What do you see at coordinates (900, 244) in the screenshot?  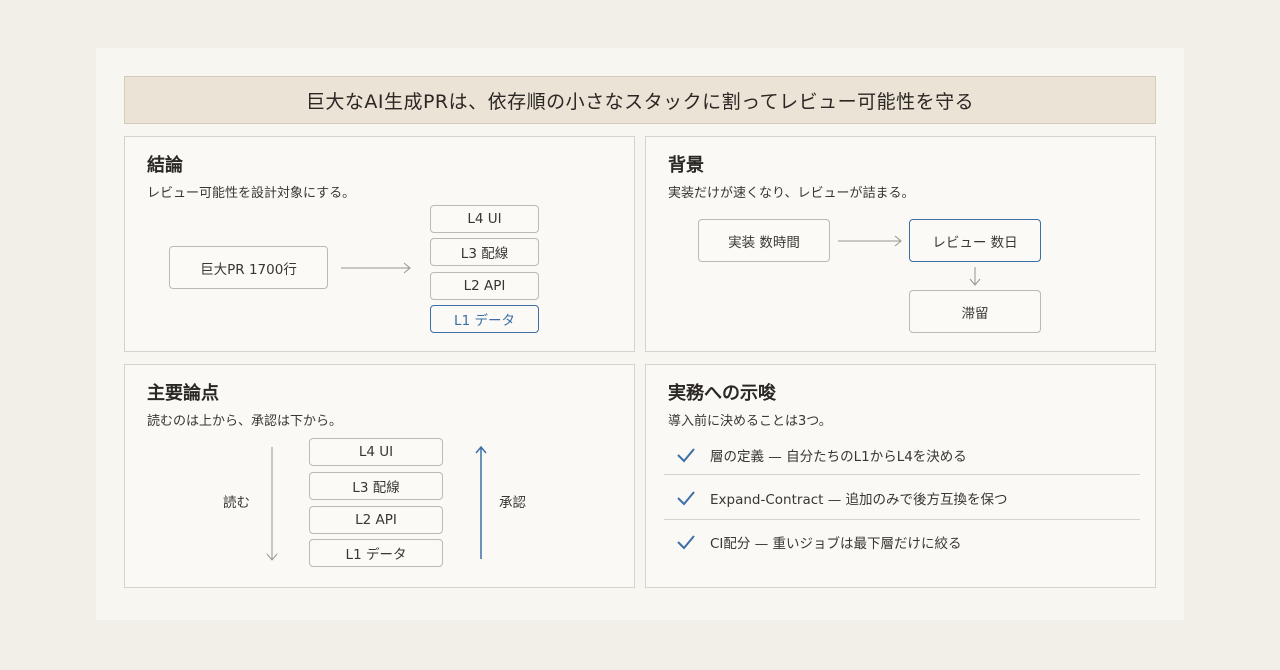 I see `background-panel: 背景 実装だけが速くなり、レビューが詰まる。 実装 数時間 レビュー 数日 滞留` at bounding box center [900, 244].